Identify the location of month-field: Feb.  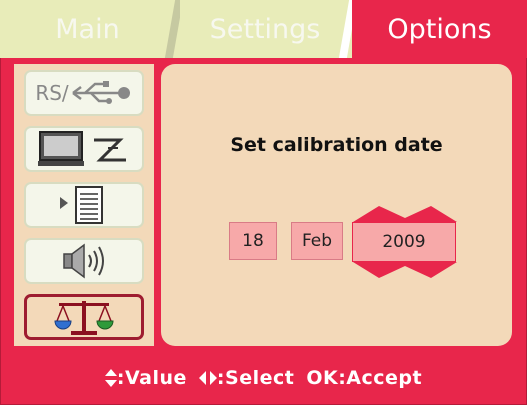
(317, 241).